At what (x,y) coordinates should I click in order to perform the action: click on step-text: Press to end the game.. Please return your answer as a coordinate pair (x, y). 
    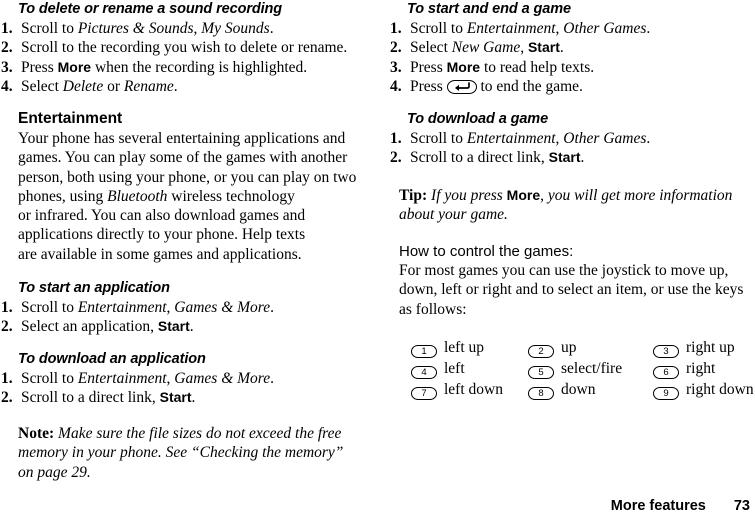
    Looking at the image, I should click on (496, 86).